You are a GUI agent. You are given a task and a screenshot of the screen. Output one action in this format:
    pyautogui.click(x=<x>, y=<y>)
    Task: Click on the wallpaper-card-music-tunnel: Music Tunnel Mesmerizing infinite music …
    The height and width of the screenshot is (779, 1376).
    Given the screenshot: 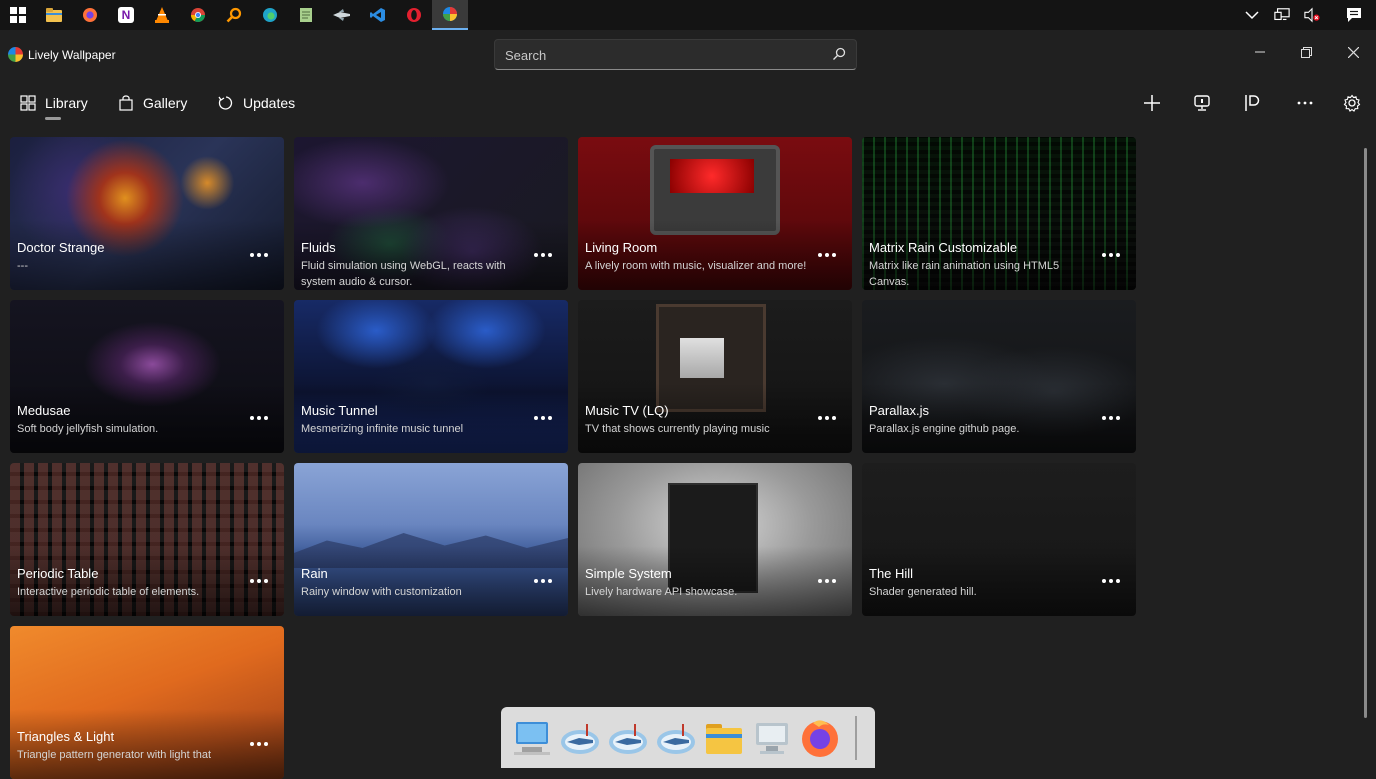 What is the action you would take?
    pyautogui.click(x=431, y=376)
    